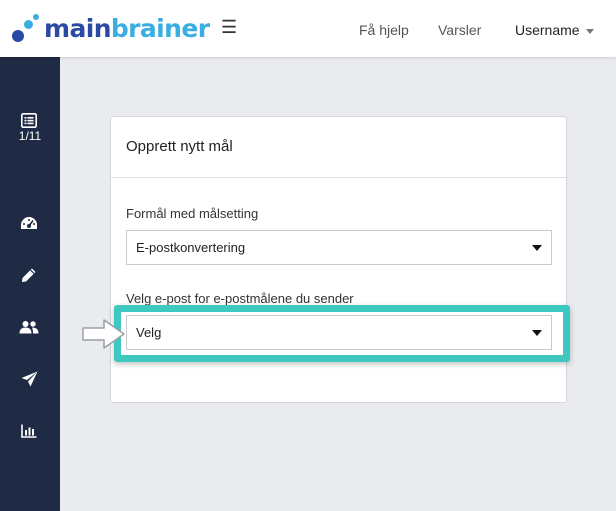 The width and height of the screenshot is (616, 511). I want to click on logo-dots-icon, so click(26, 29).